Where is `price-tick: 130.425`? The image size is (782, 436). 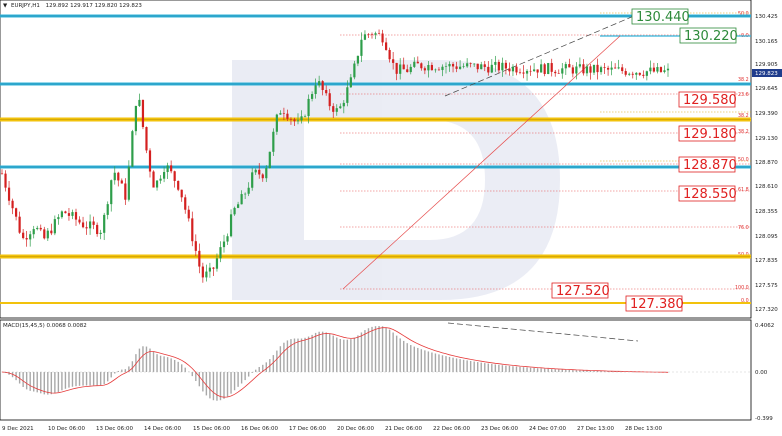
price-tick: 130.425 is located at coordinates (766, 17).